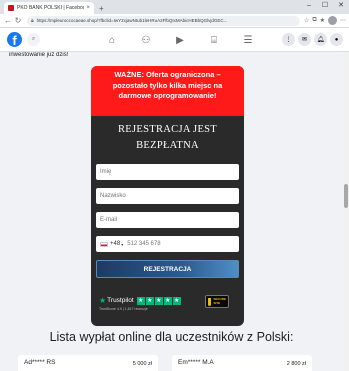 Image resolution: width=349 pixels, height=371 pixels. Describe the element at coordinates (144, 244) in the screenshot. I see `phone-placeholder: 512 345 678` at that location.